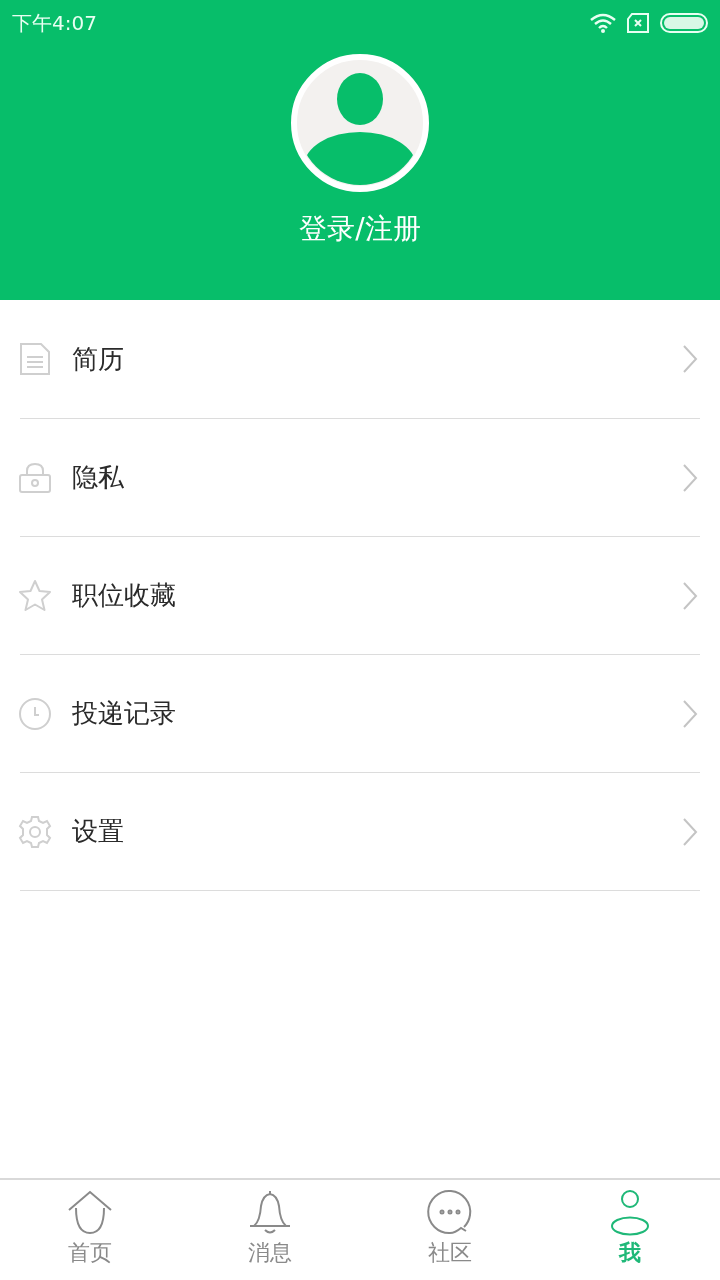  I want to click on battery-icon, so click(684, 23).